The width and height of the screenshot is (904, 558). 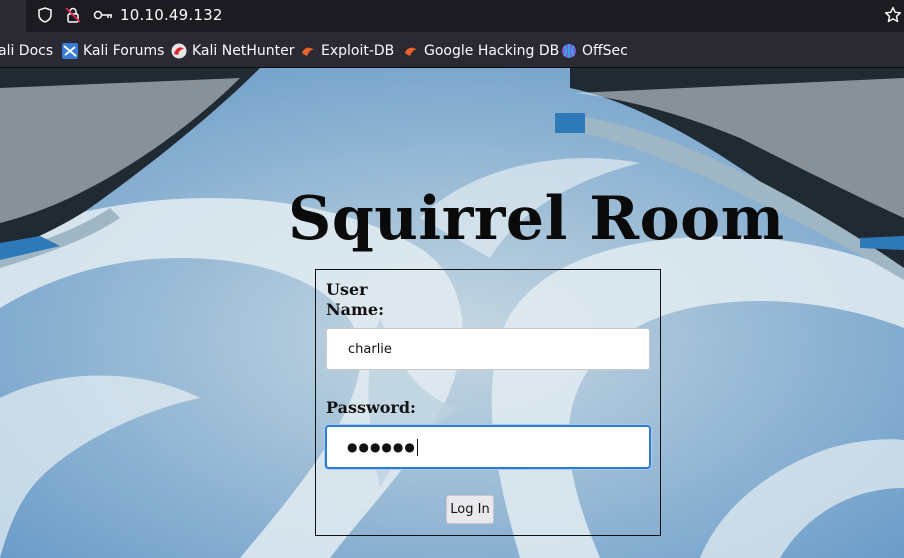 What do you see at coordinates (13, 16) in the screenshot?
I see `tab-strip-edge` at bounding box center [13, 16].